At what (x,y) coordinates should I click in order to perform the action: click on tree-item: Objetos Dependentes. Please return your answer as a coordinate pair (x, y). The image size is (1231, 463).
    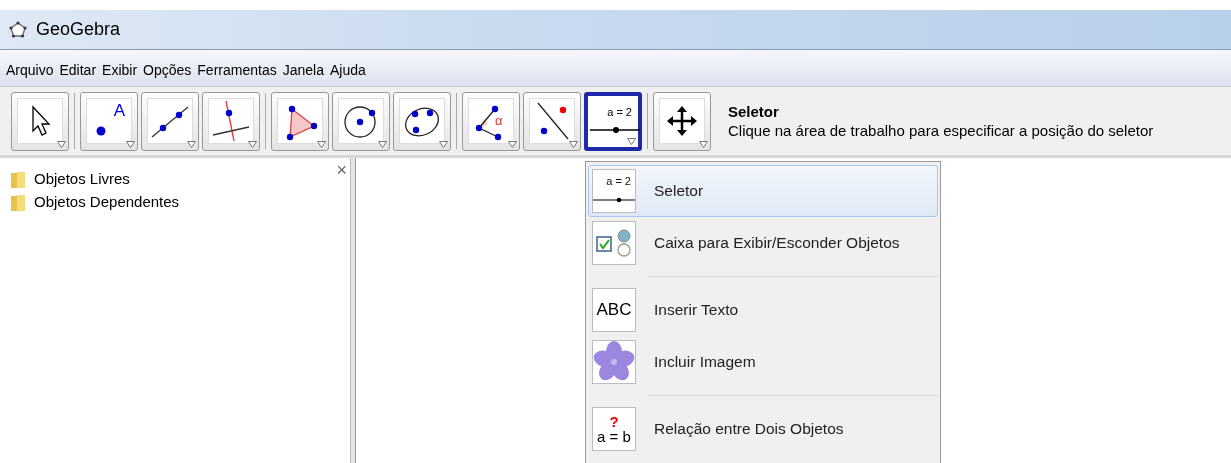
    Looking at the image, I should click on (107, 202).